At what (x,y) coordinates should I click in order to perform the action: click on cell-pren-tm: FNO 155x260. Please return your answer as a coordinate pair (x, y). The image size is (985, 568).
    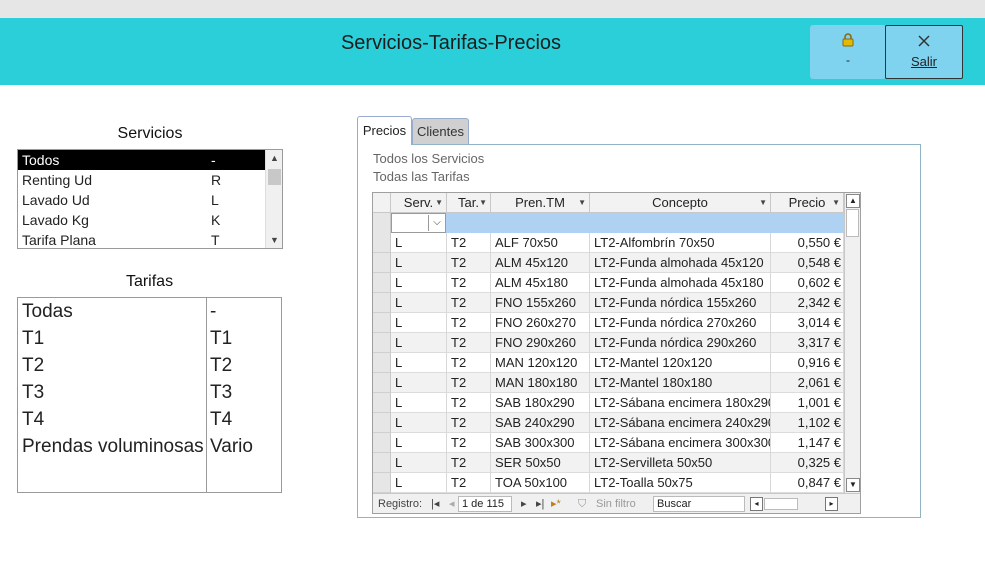
    Looking at the image, I should click on (540, 303).